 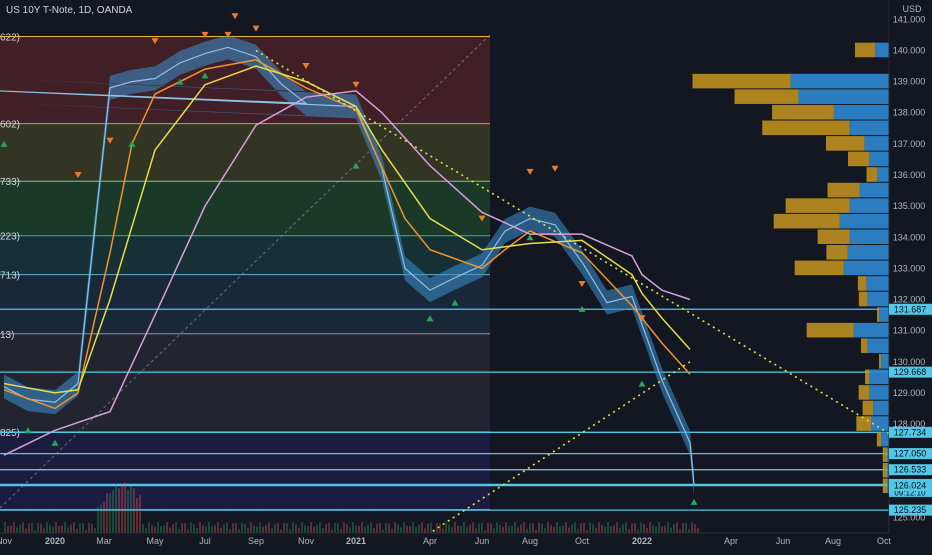 I want to click on x-tick-label: 2021, so click(x=356, y=541).